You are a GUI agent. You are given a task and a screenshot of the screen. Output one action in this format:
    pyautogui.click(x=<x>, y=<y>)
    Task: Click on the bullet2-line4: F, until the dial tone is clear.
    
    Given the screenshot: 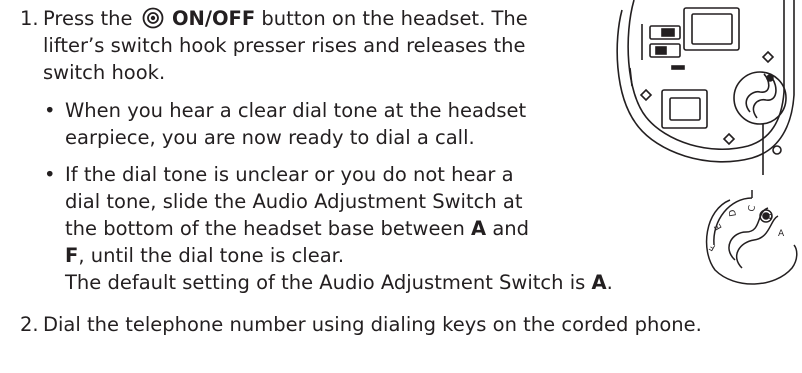 What is the action you would take?
    pyautogui.click(x=204, y=256)
    